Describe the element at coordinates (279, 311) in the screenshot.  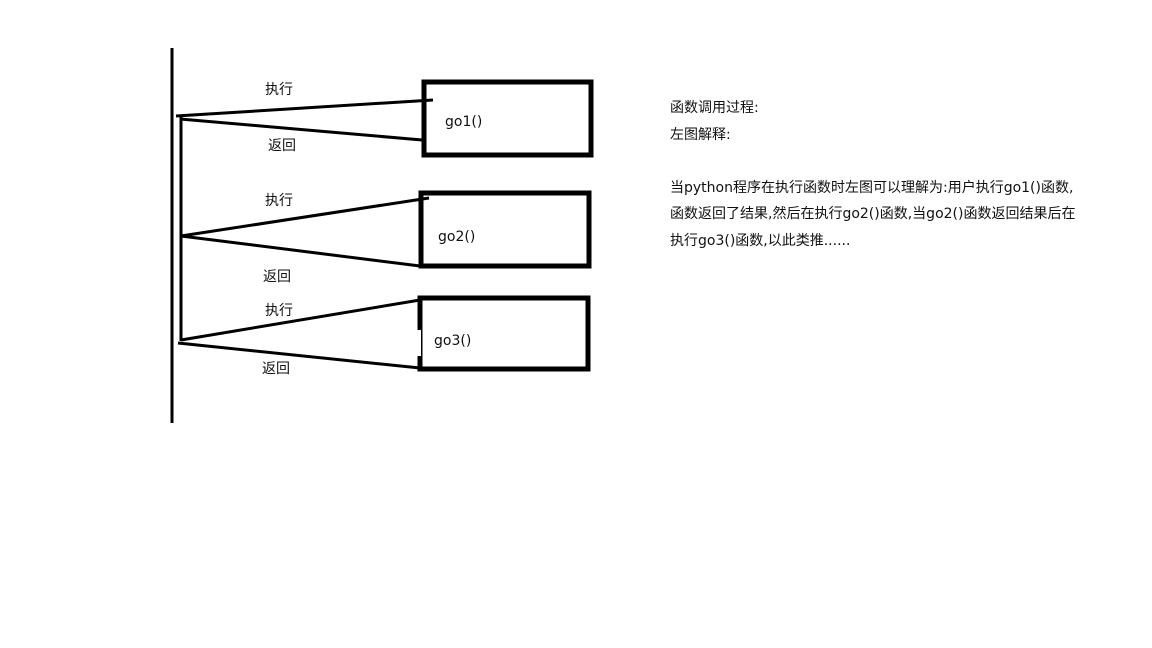
I see `call-label-go3: 执行` at that location.